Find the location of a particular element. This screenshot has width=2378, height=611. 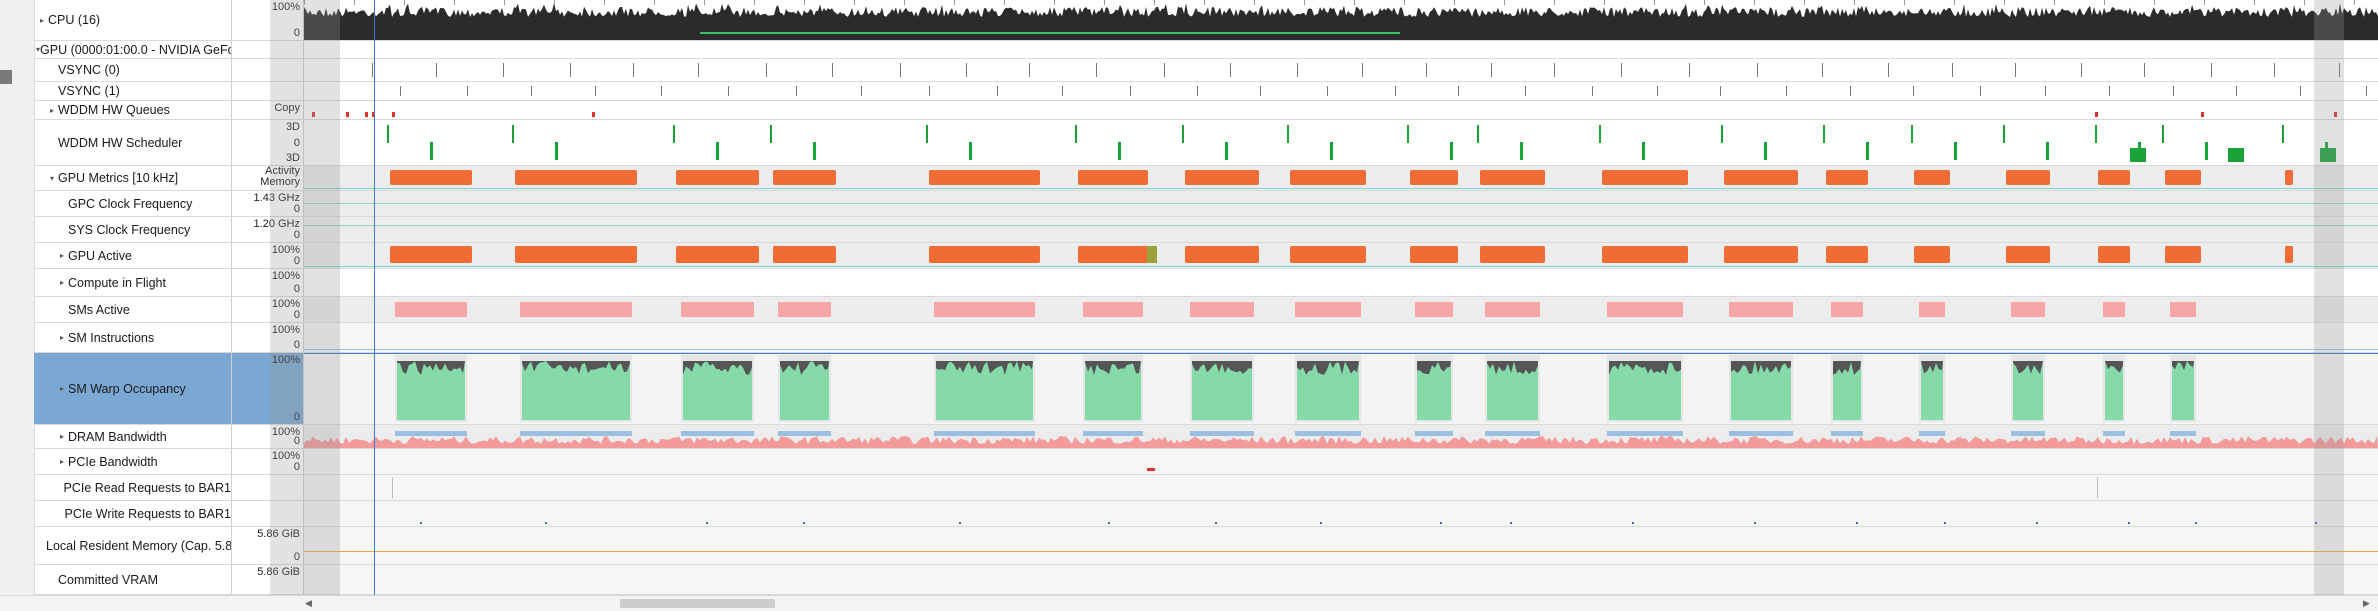

row-vsync1: VSYNC (1) is located at coordinates (1206, 91).